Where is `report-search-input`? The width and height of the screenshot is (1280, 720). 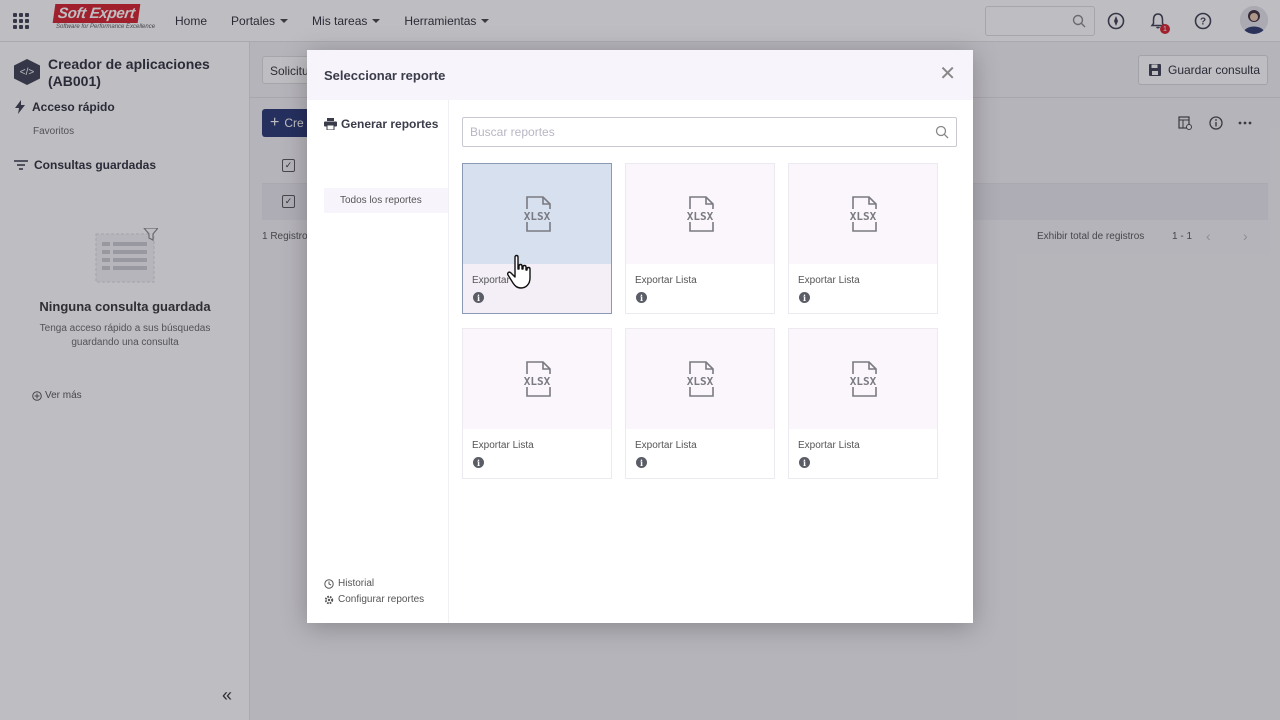 report-search-input is located at coordinates (709, 132).